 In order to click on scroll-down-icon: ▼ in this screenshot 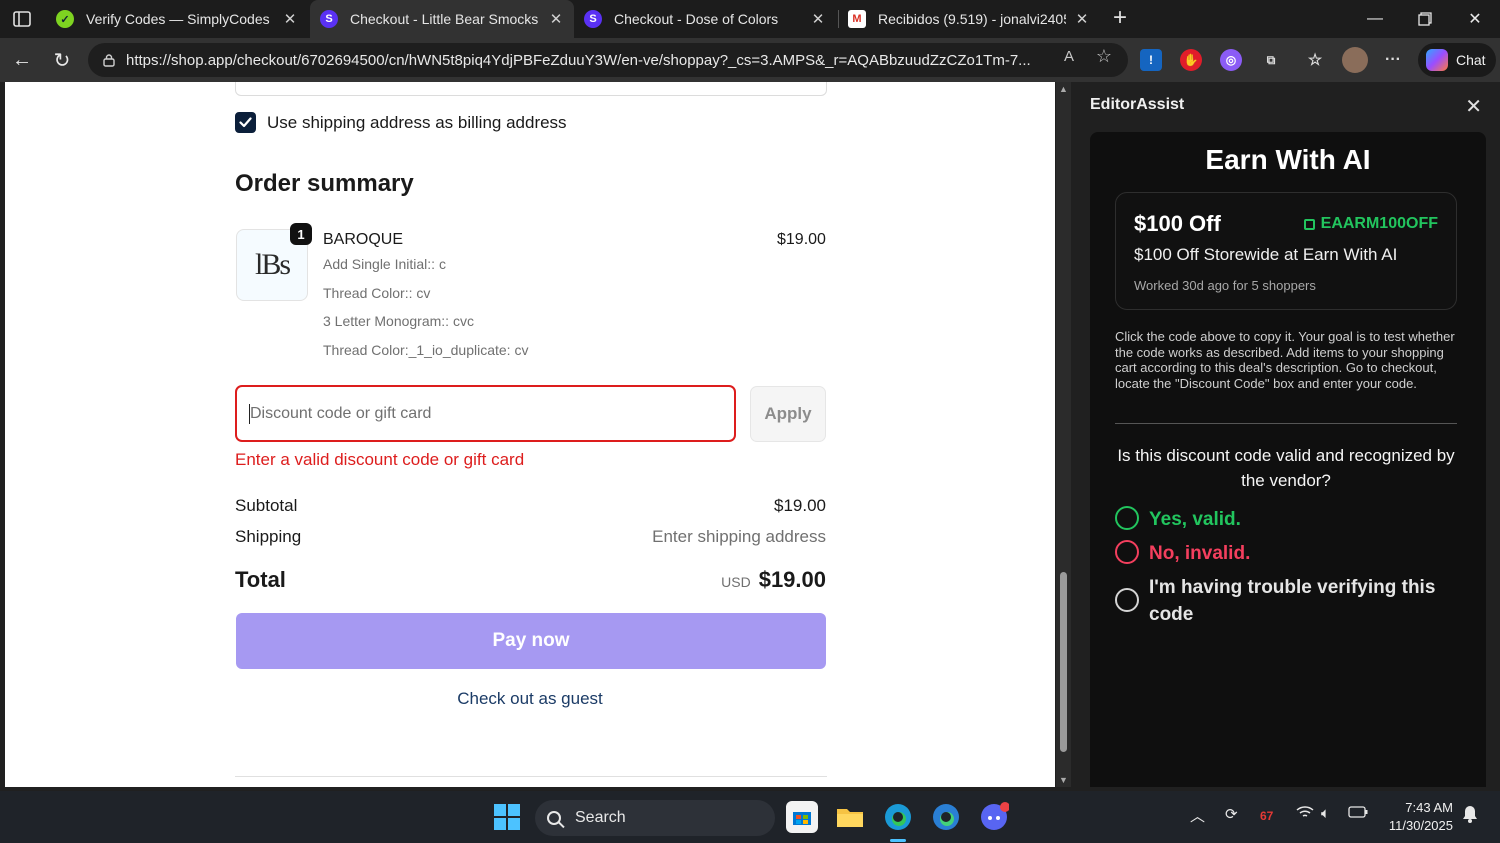, I will do `click(1063, 780)`.